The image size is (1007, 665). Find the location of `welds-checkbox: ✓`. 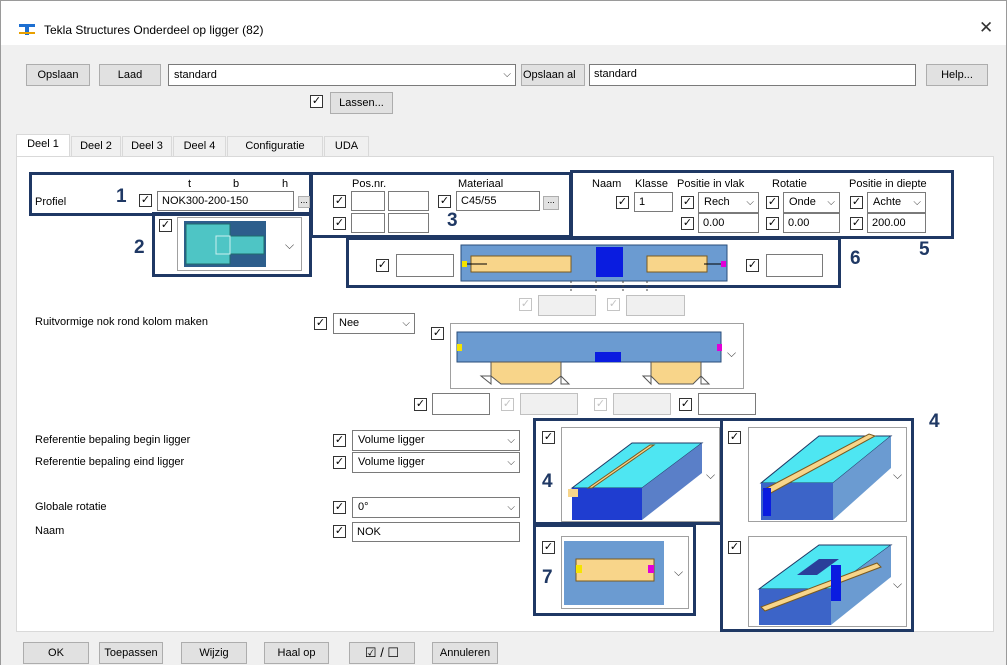

welds-checkbox: ✓ is located at coordinates (316, 101).